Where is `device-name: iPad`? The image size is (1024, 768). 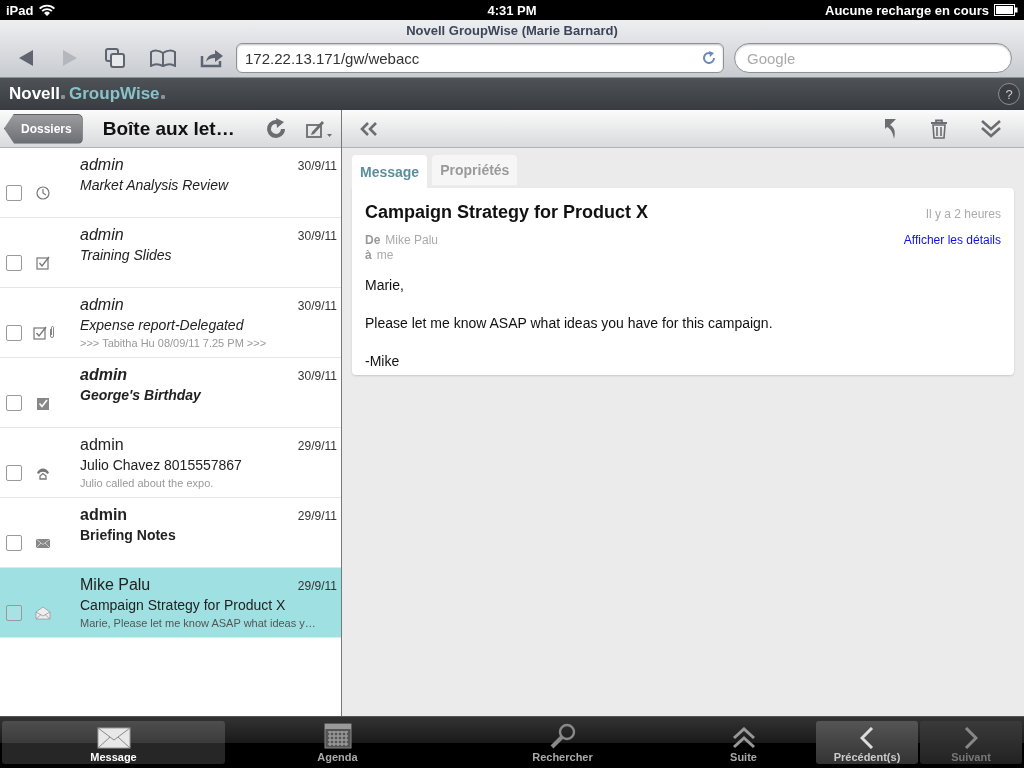
device-name: iPad is located at coordinates (20, 10).